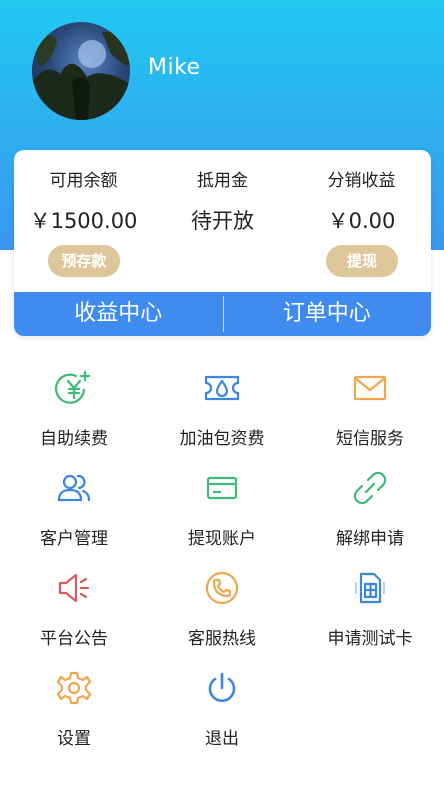 This screenshot has height=794, width=444. I want to click on distribution-label: 分销收益, so click(361, 181).